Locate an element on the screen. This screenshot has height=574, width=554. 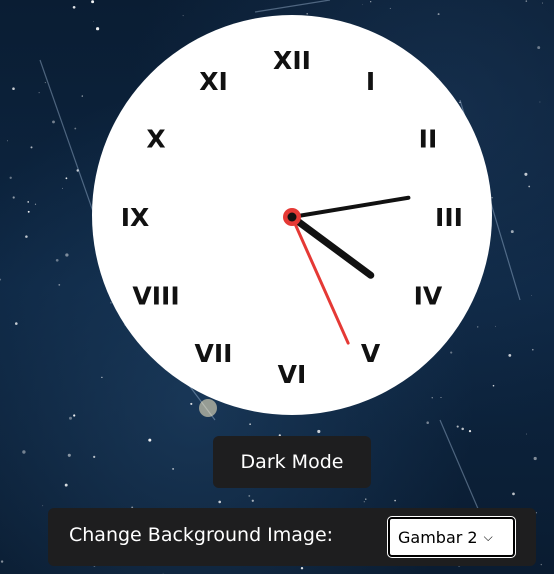
numeral-i: I is located at coordinates (370, 81).